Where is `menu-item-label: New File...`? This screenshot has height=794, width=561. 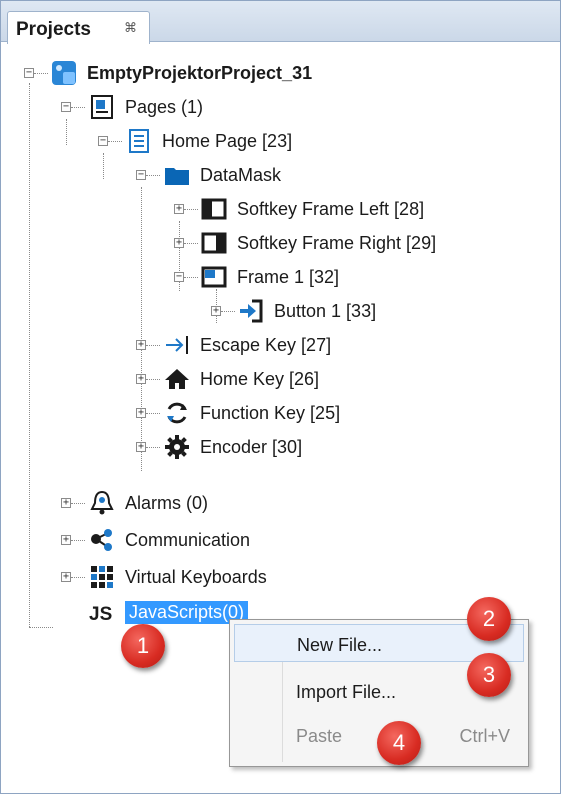
menu-item-label: New File... is located at coordinates (340, 645).